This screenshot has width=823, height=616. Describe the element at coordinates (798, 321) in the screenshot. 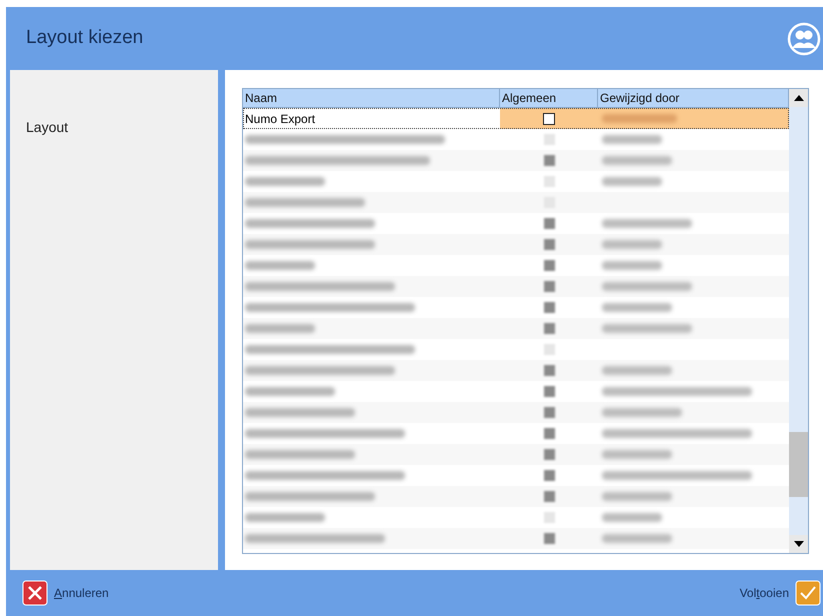

I see `scrollbar` at that location.